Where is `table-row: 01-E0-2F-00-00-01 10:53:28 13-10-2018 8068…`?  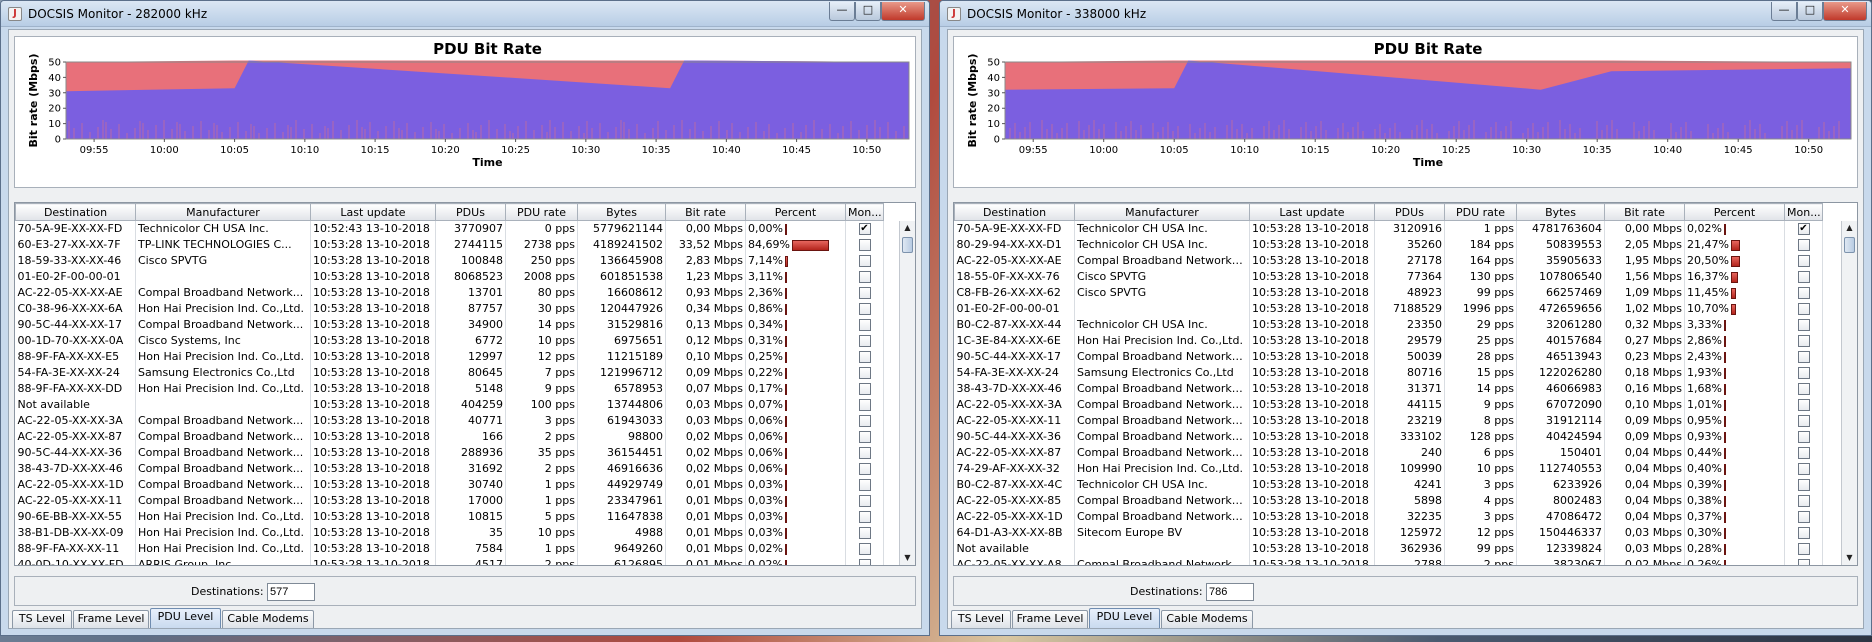 table-row: 01-E0-2F-00-00-01 10:53:28 13-10-2018 8068… is located at coordinates (449, 277).